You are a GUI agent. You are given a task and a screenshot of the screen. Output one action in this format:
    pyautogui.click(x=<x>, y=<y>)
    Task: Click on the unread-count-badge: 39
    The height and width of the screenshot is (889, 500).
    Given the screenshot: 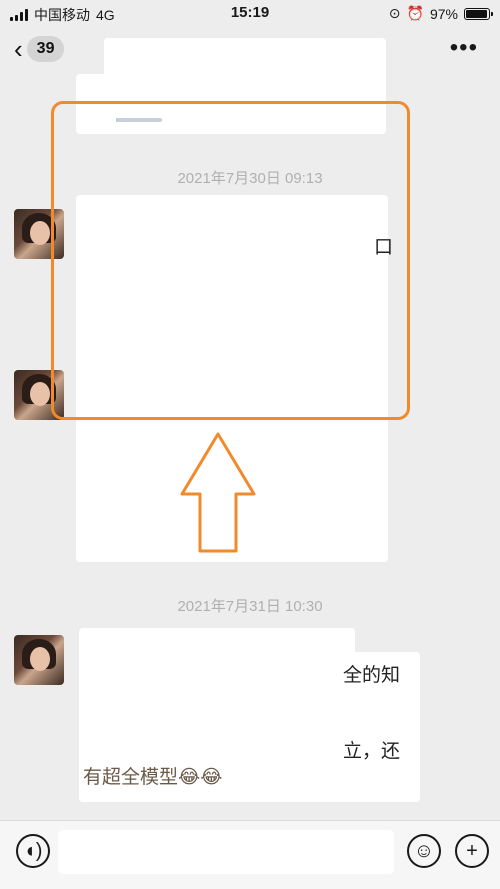 What is the action you would take?
    pyautogui.click(x=45, y=49)
    